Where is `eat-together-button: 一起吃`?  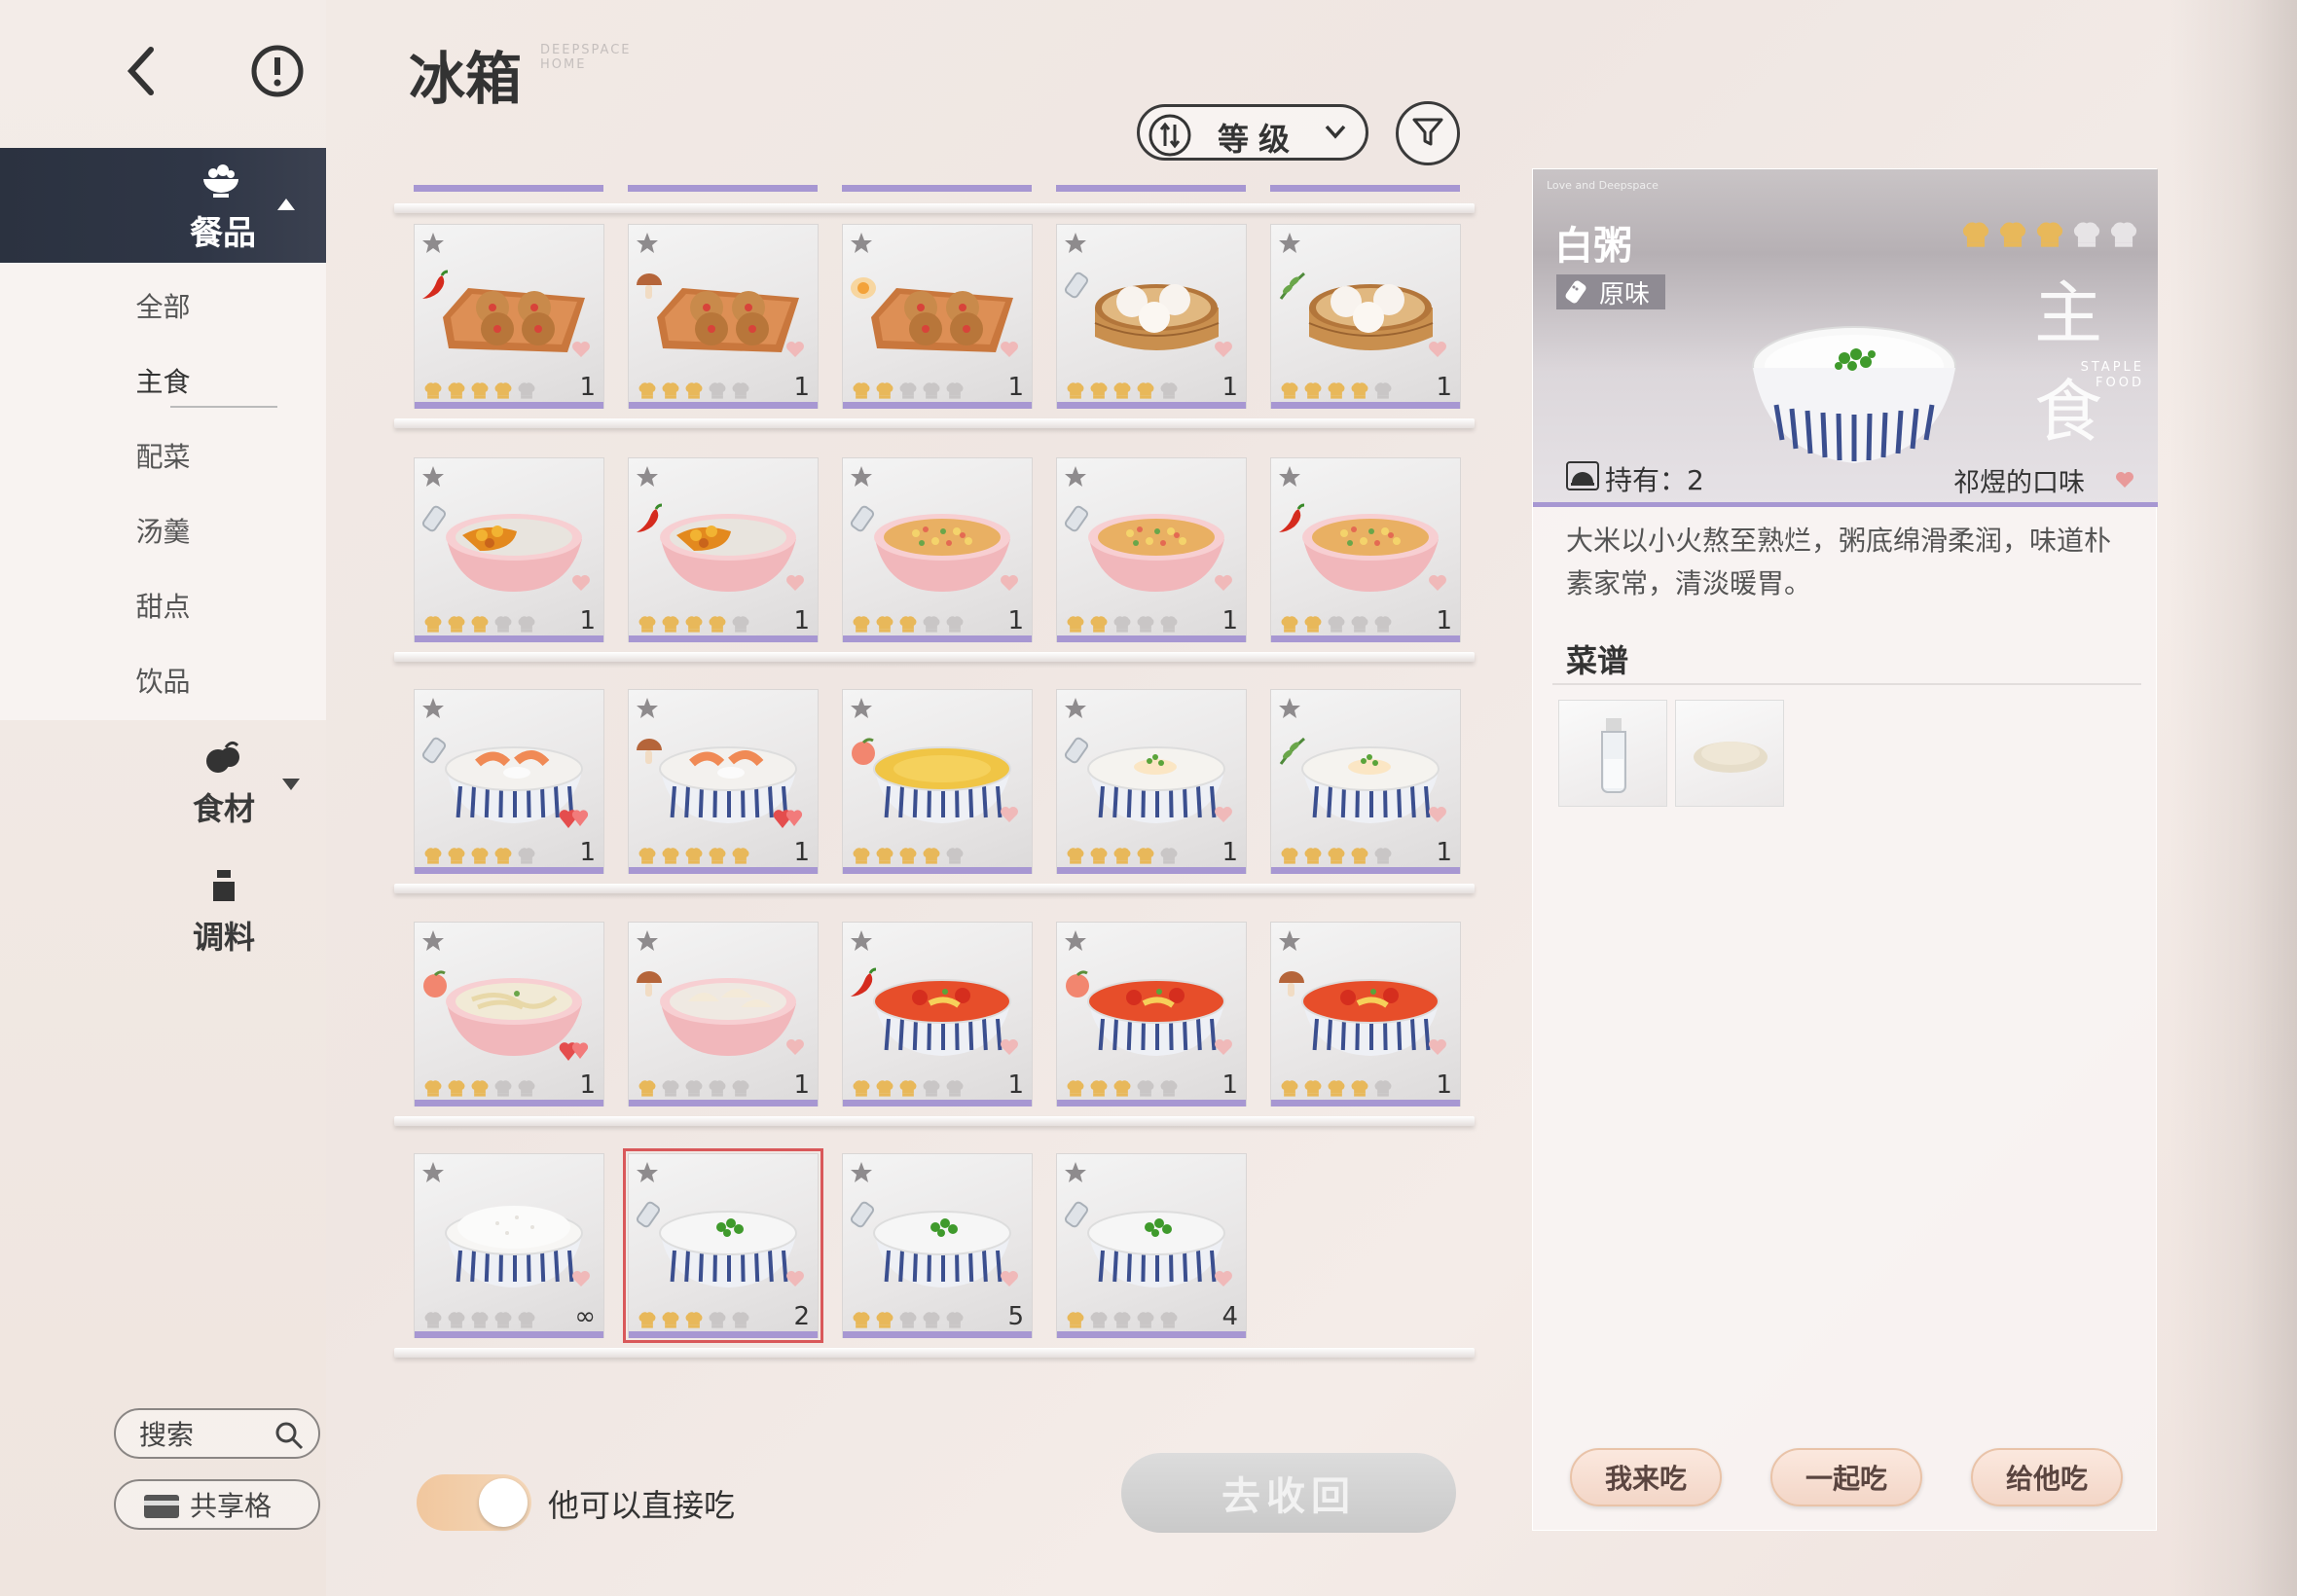
eat-together-button: 一起吃 is located at coordinates (1846, 1477).